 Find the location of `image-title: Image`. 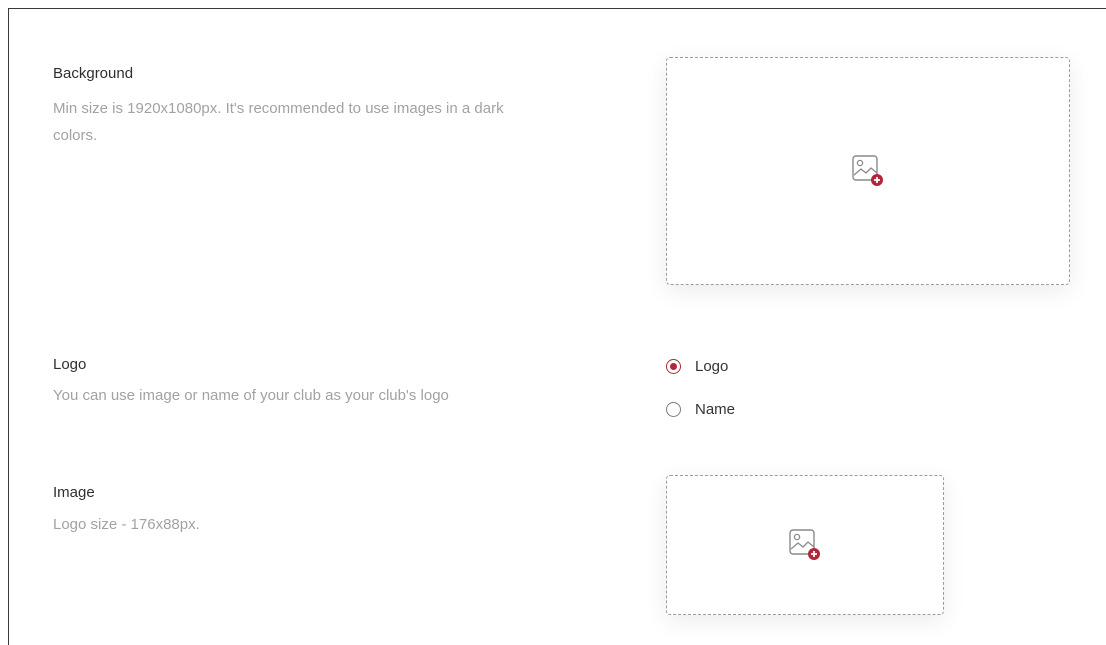

image-title: Image is located at coordinates (74, 492).